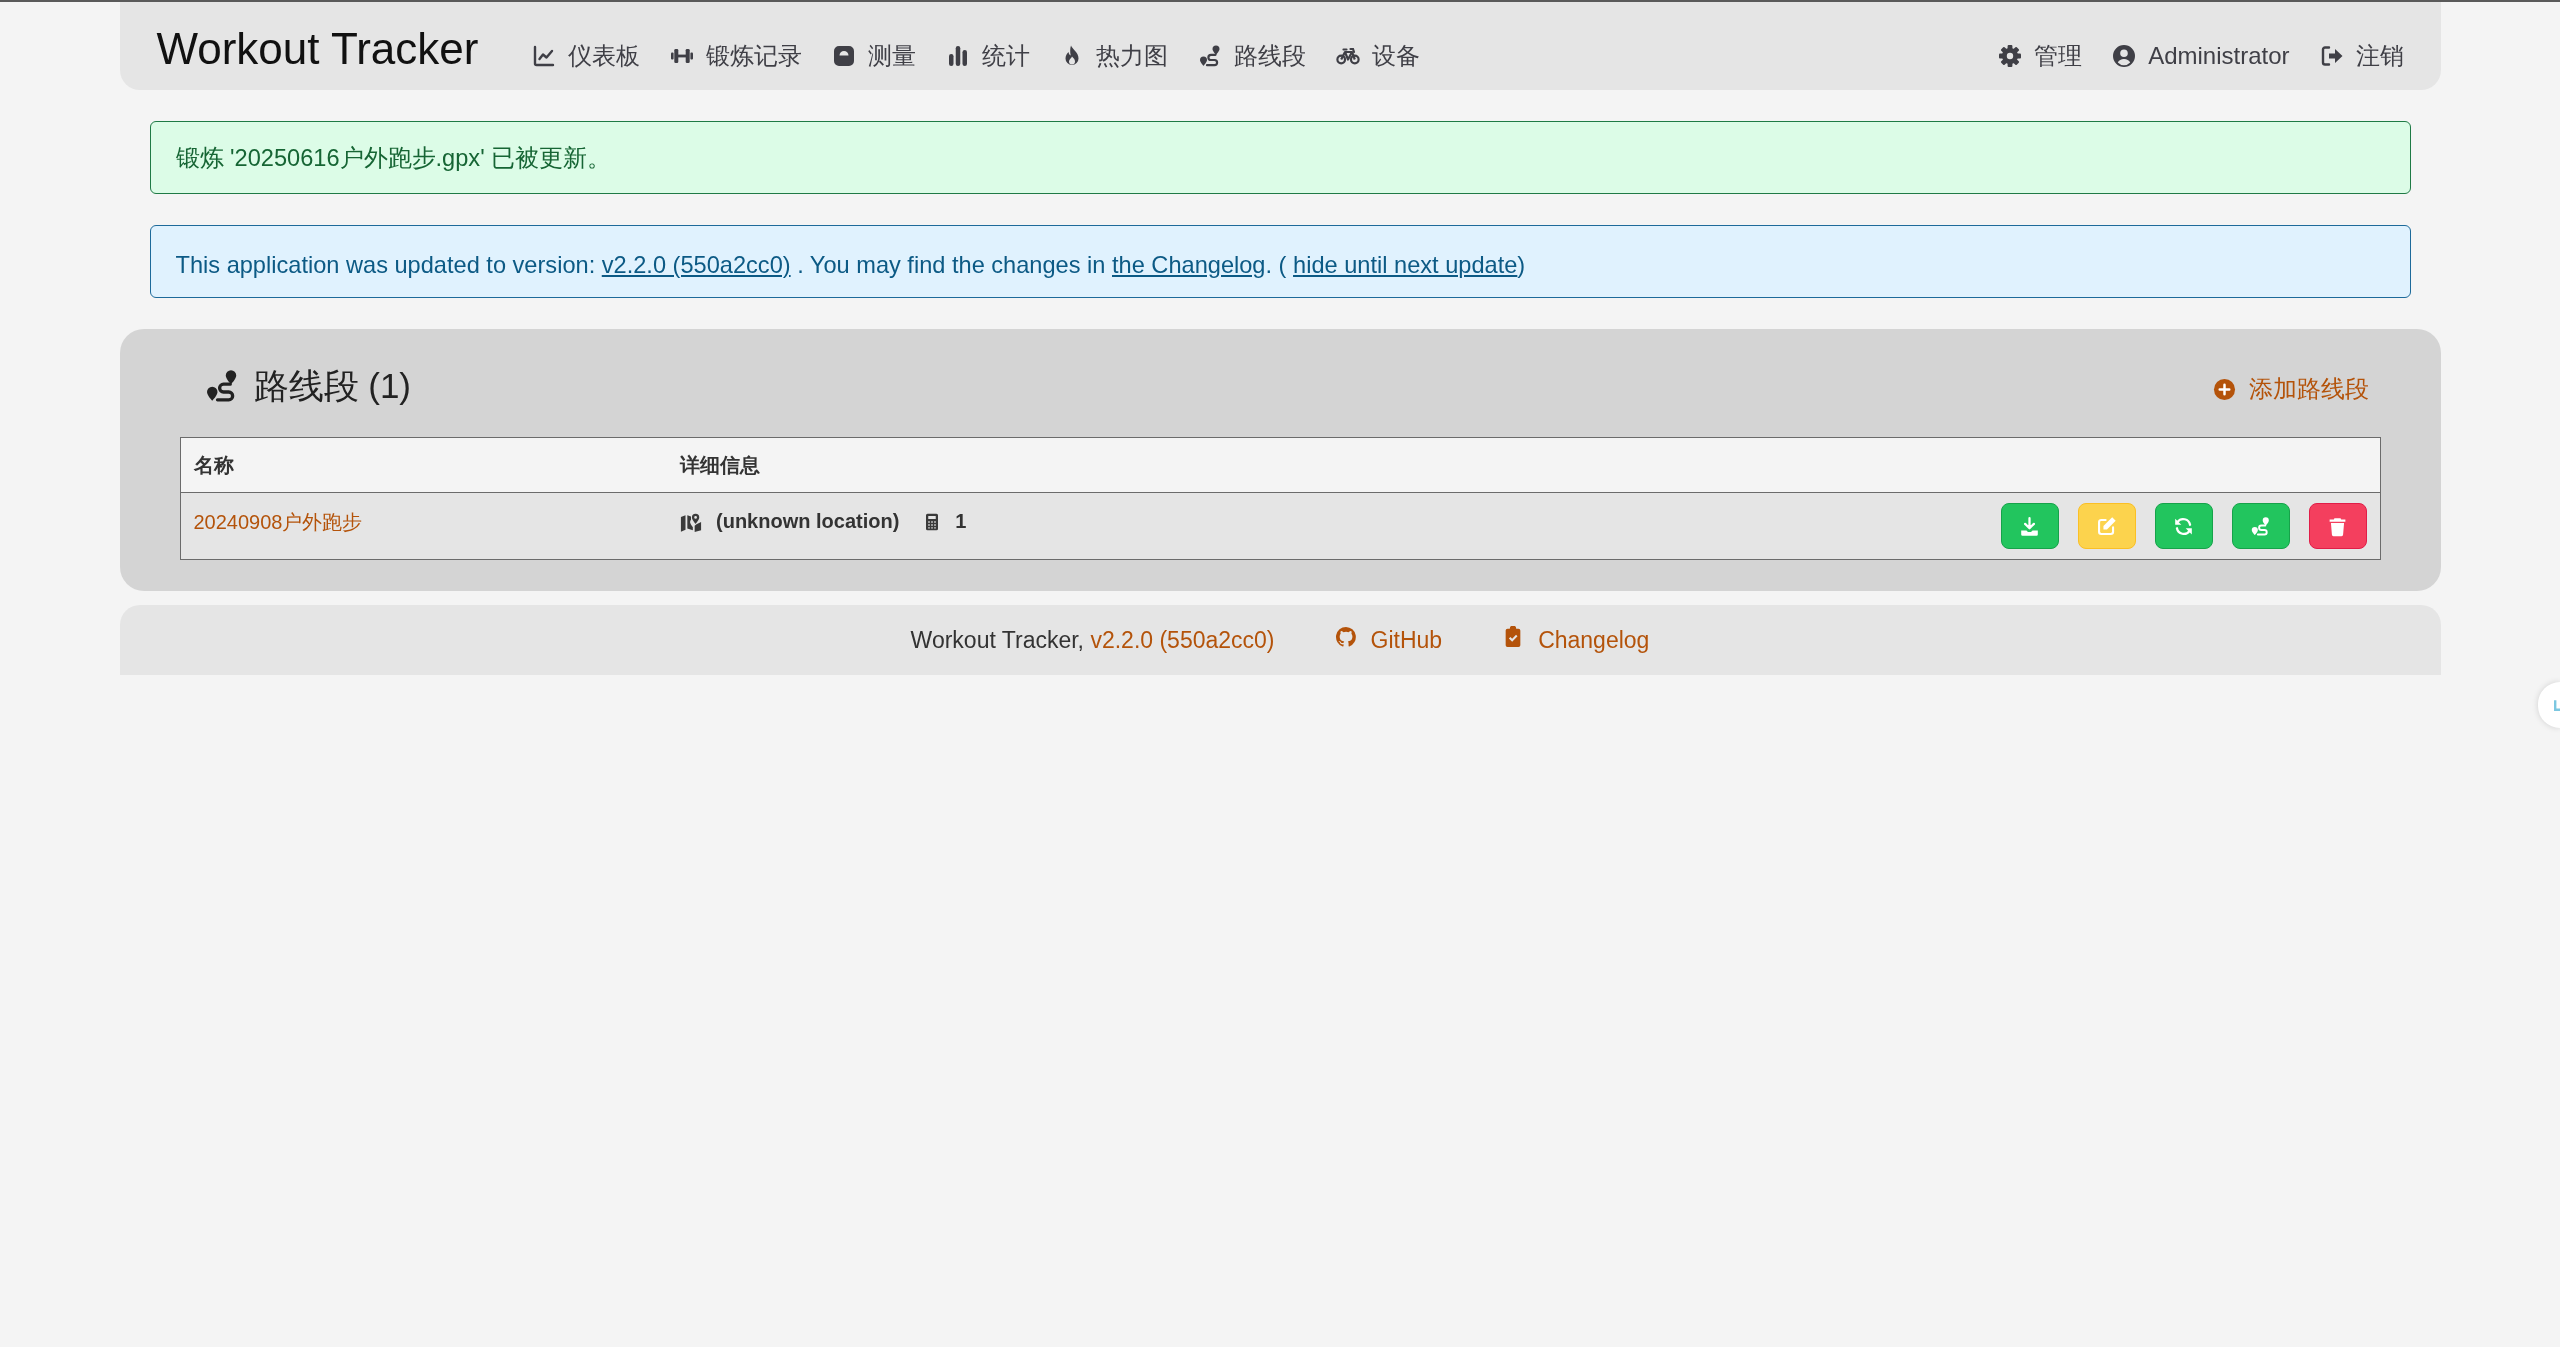  I want to click on nav-link: Administrator, so click(2201, 55).